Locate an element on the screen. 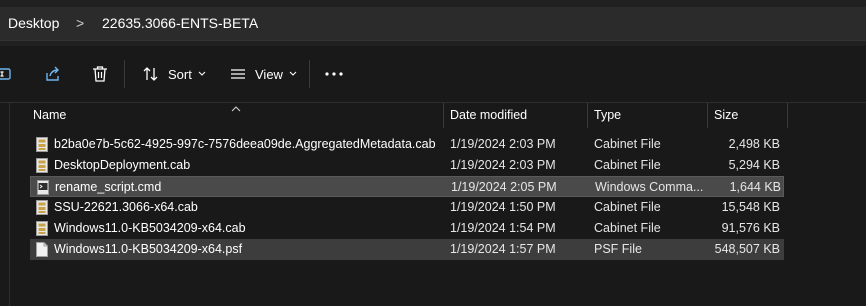 The image size is (866, 306). more-options-button is located at coordinates (334, 74).